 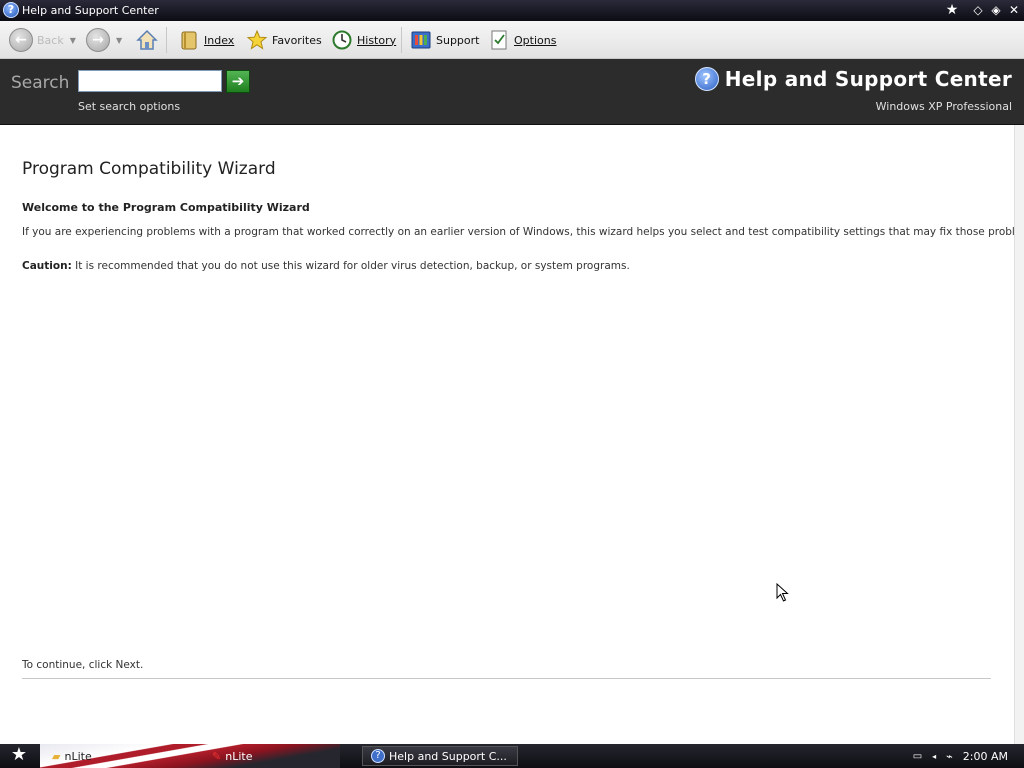 I want to click on options-button: Options, so click(x=522, y=40).